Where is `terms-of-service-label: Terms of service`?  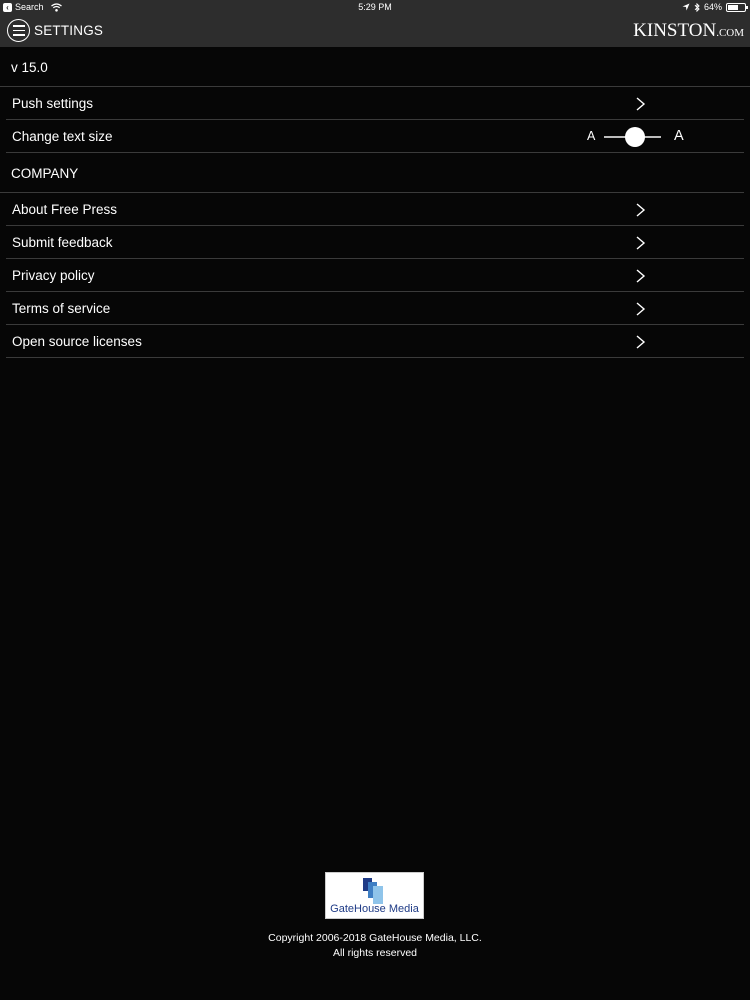 terms-of-service-label: Terms of service is located at coordinates (61, 308).